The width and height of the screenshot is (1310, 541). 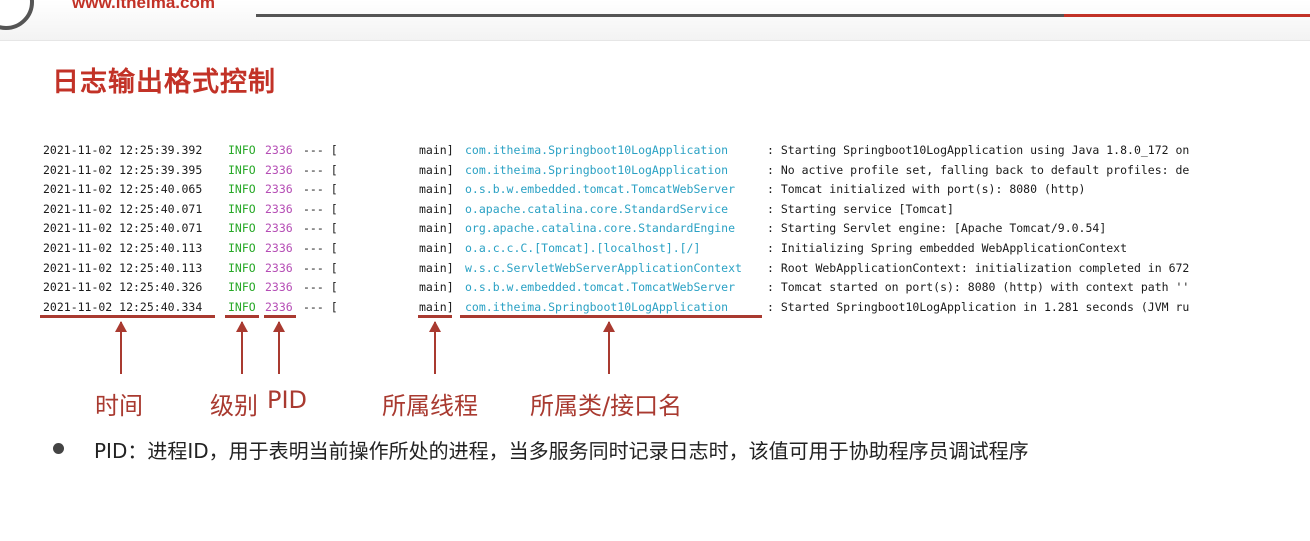 What do you see at coordinates (164, 82) in the screenshot?
I see `slide-title: 日志输出格式控制` at bounding box center [164, 82].